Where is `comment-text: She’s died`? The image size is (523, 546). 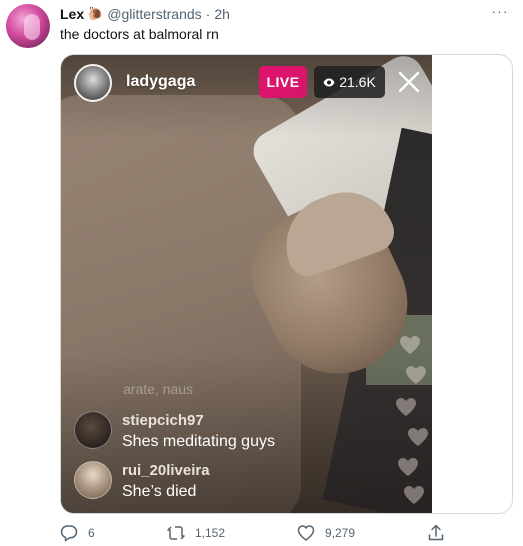 comment-text: She’s died is located at coordinates (159, 491).